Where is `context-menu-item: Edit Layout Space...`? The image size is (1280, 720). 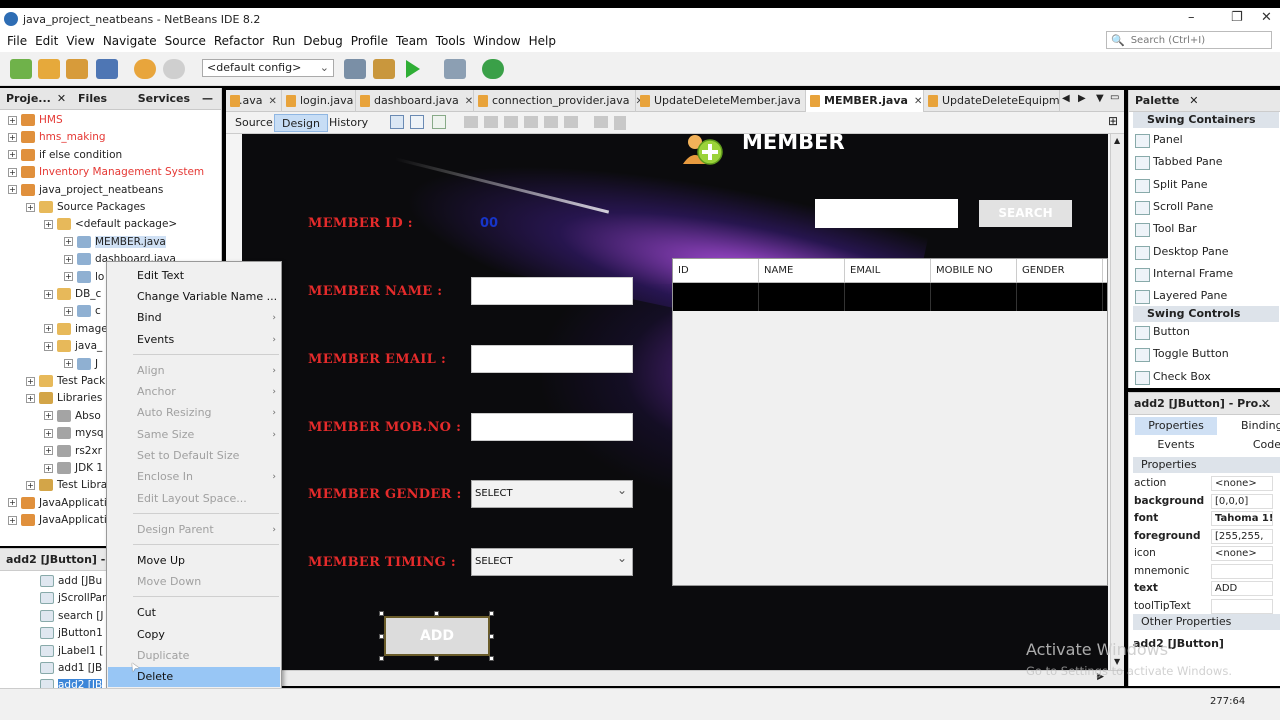
context-menu-item: Edit Layout Space... is located at coordinates (194, 499).